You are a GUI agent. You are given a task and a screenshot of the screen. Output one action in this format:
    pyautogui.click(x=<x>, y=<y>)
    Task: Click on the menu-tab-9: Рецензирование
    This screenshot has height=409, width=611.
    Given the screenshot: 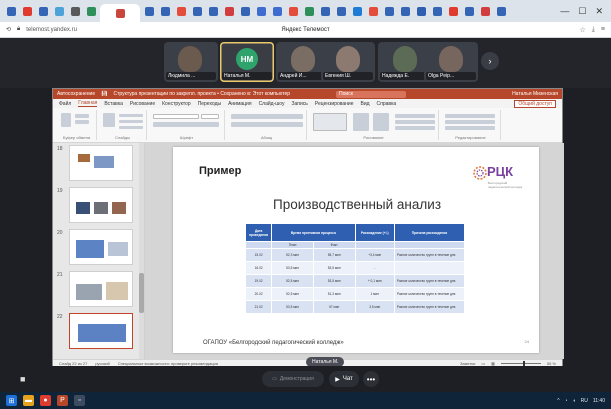 What is the action you would take?
    pyautogui.click(x=334, y=104)
    